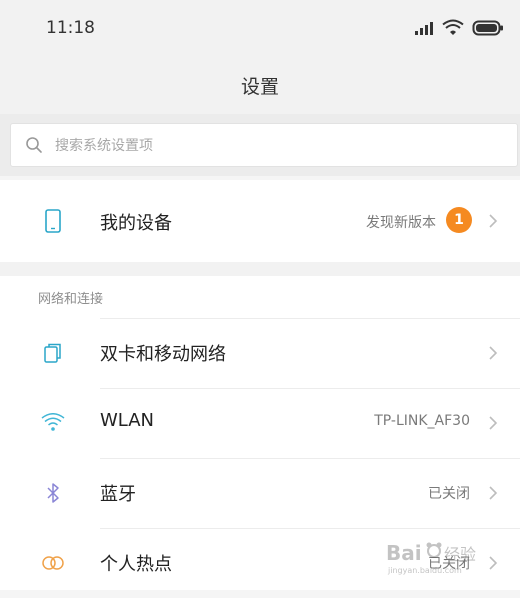 This screenshot has width=520, height=598. Describe the element at coordinates (488, 28) in the screenshot. I see `battery-icon` at that location.